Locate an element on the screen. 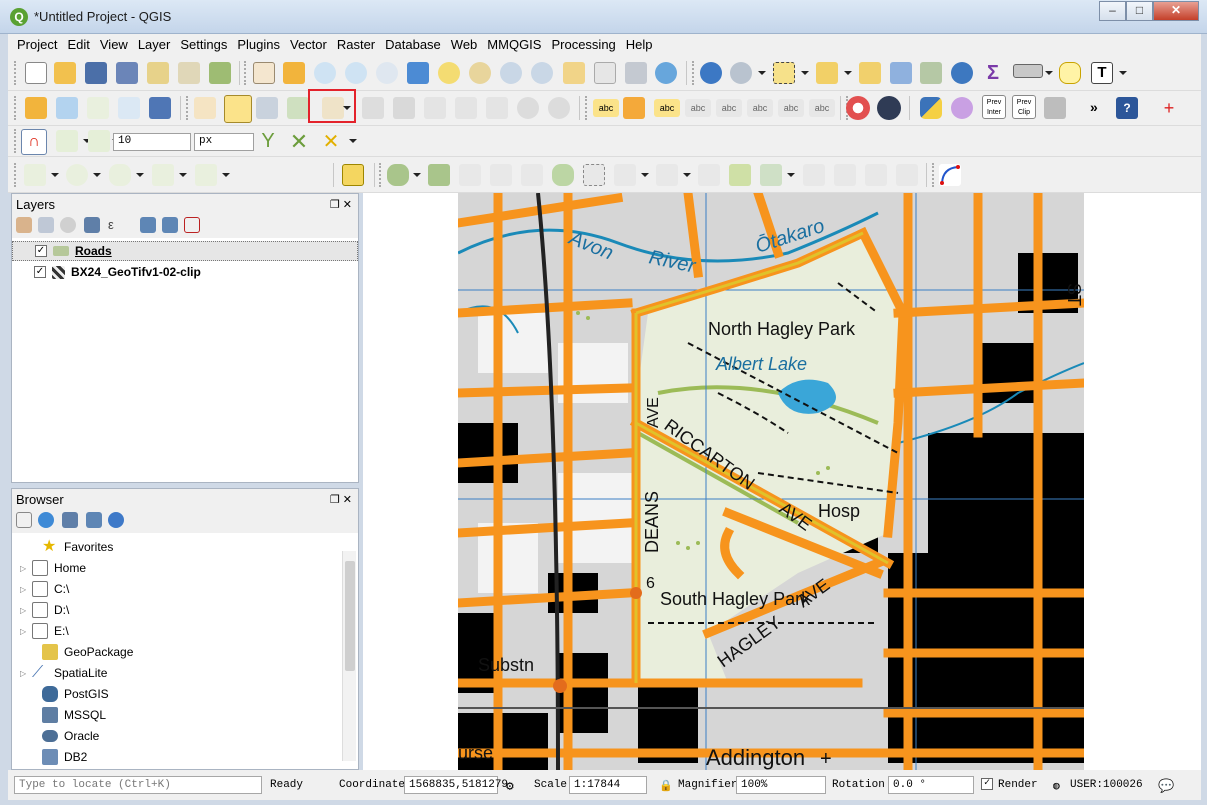 The image size is (1207, 805). reshape-features-icon is located at coordinates (667, 175).